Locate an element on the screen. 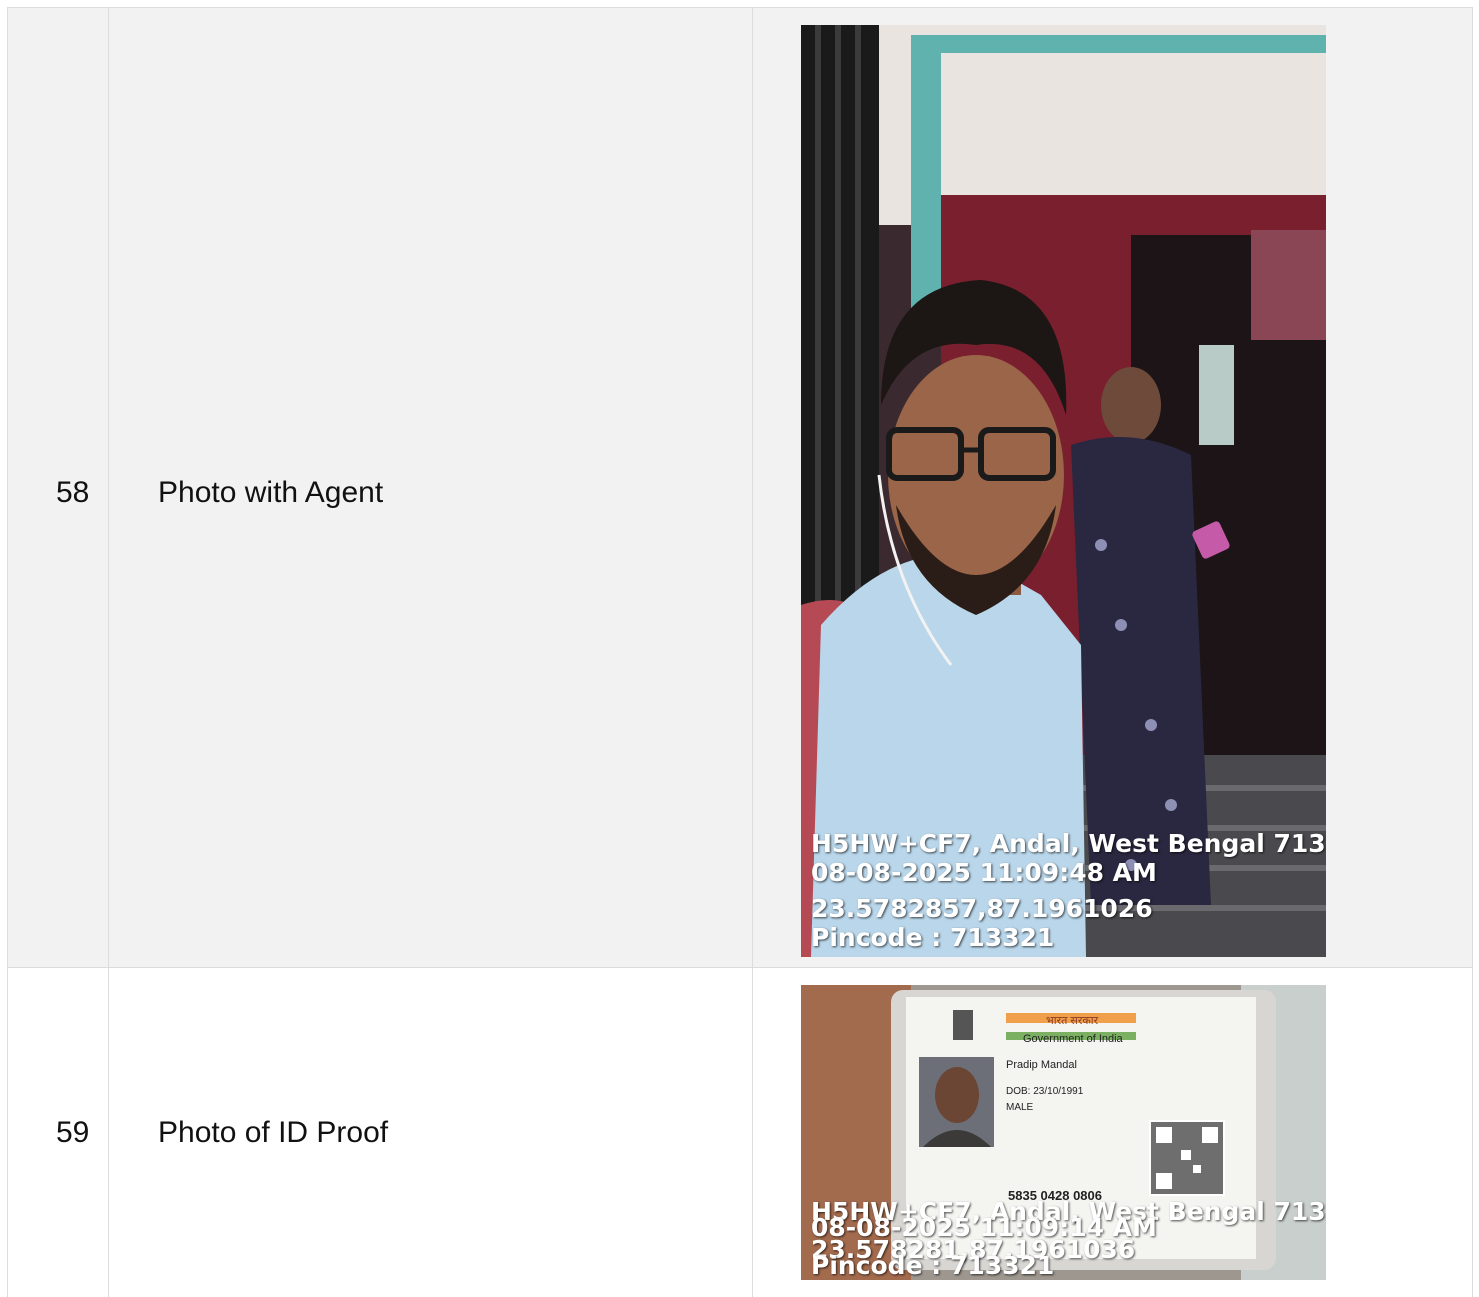  row-number: 58 is located at coordinates (73, 492).